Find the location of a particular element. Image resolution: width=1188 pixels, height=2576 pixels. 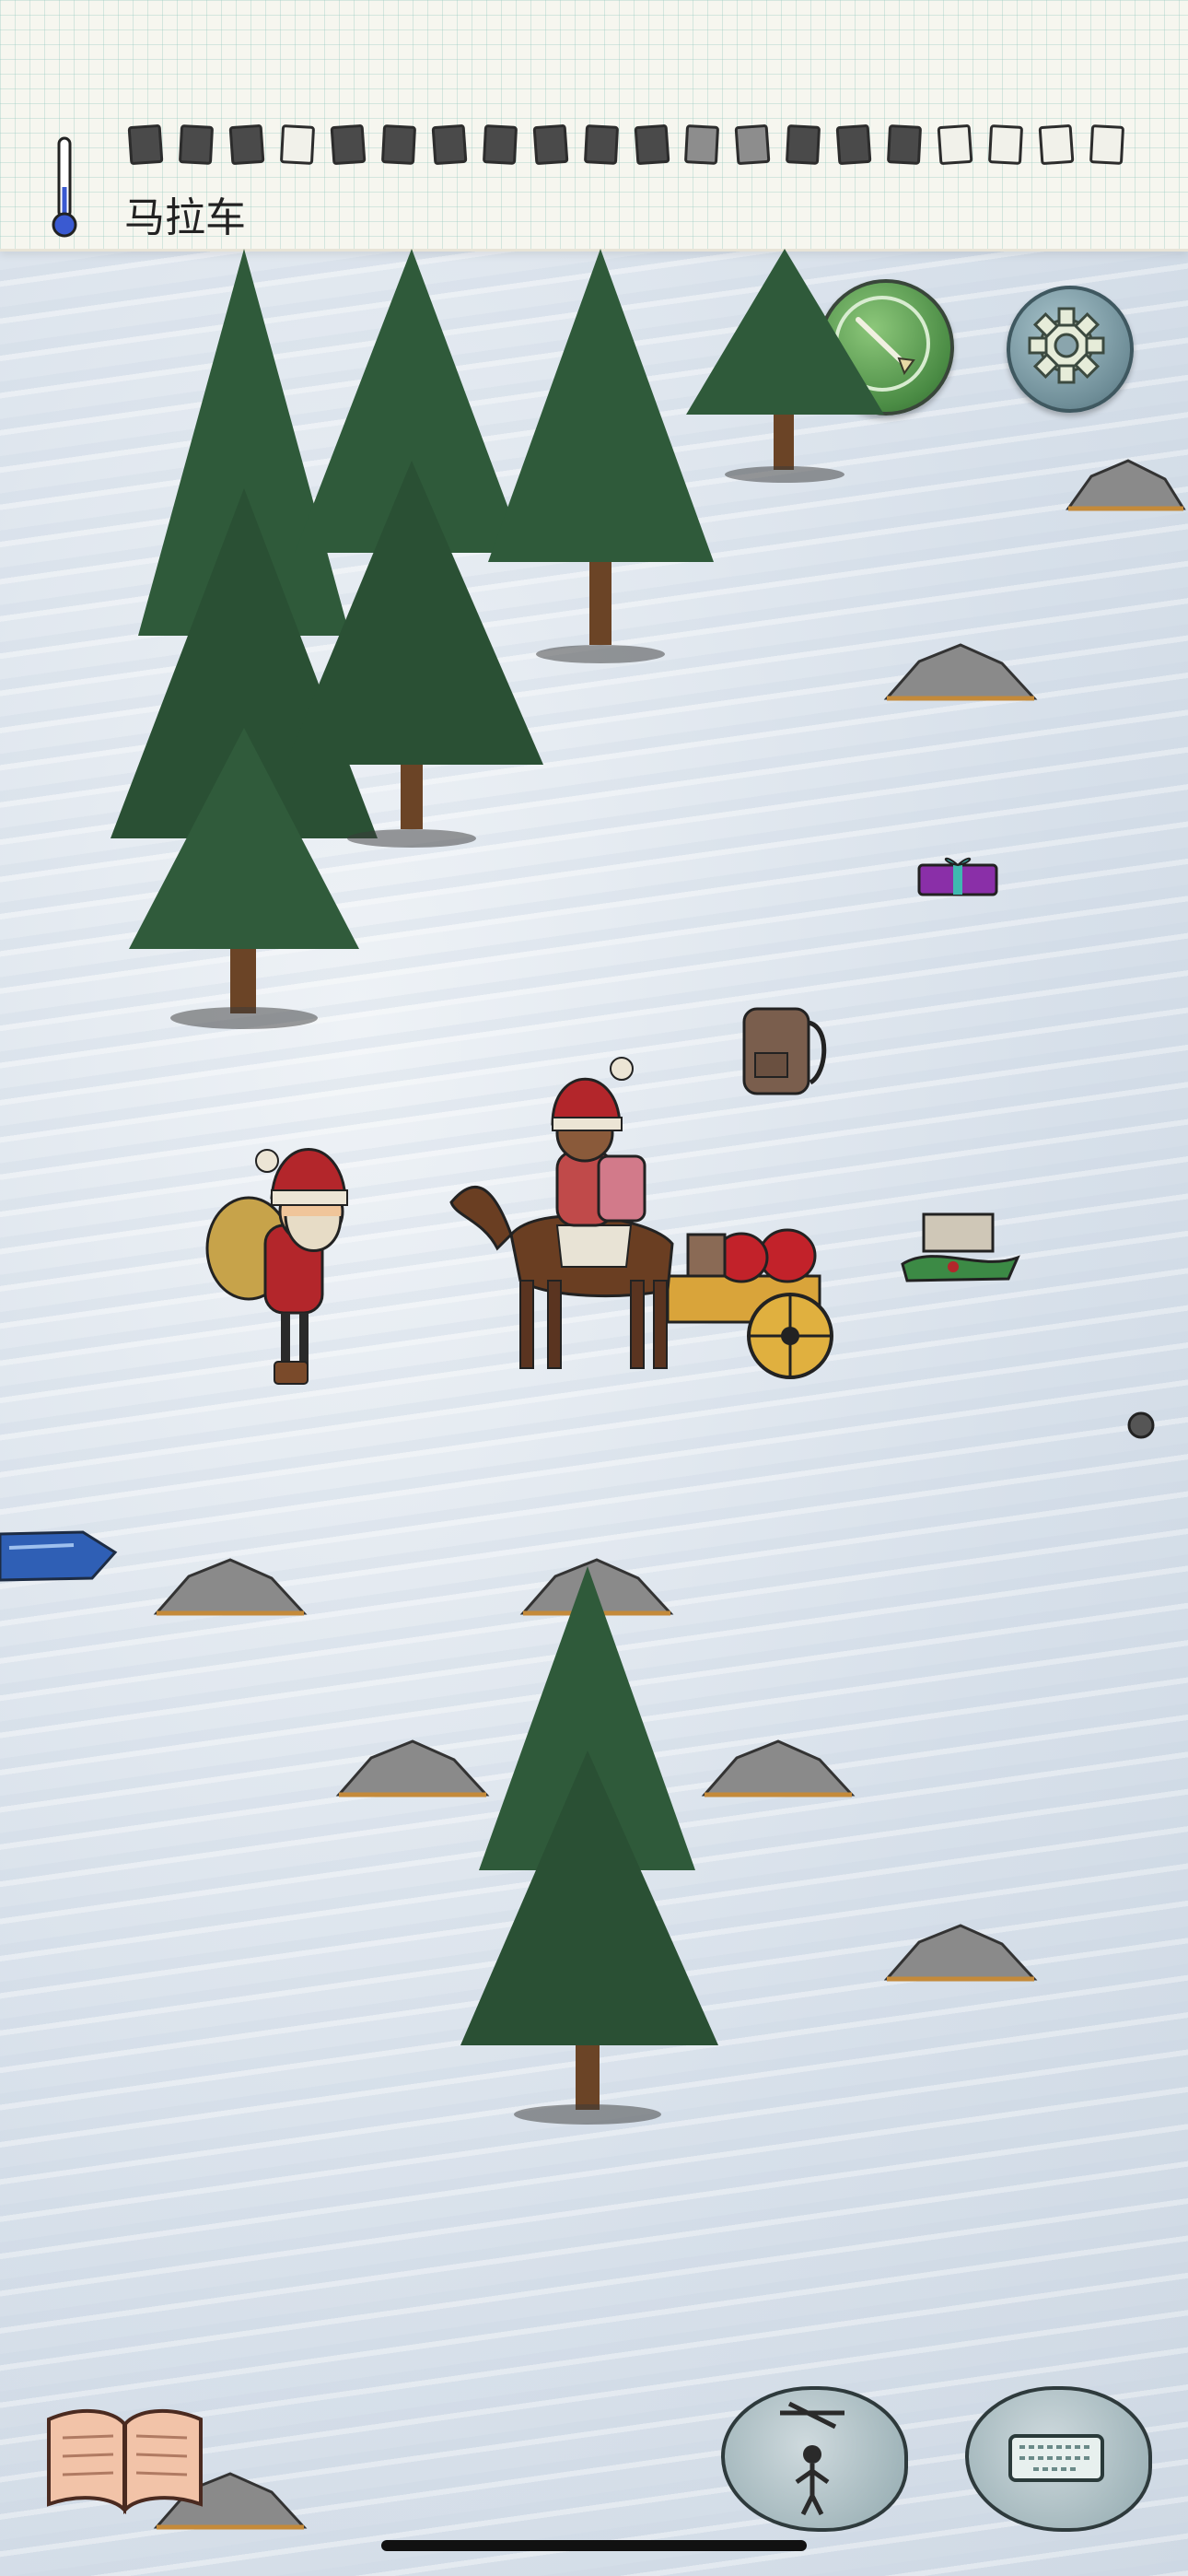

frozen-pond is located at coordinates (60, 1557).